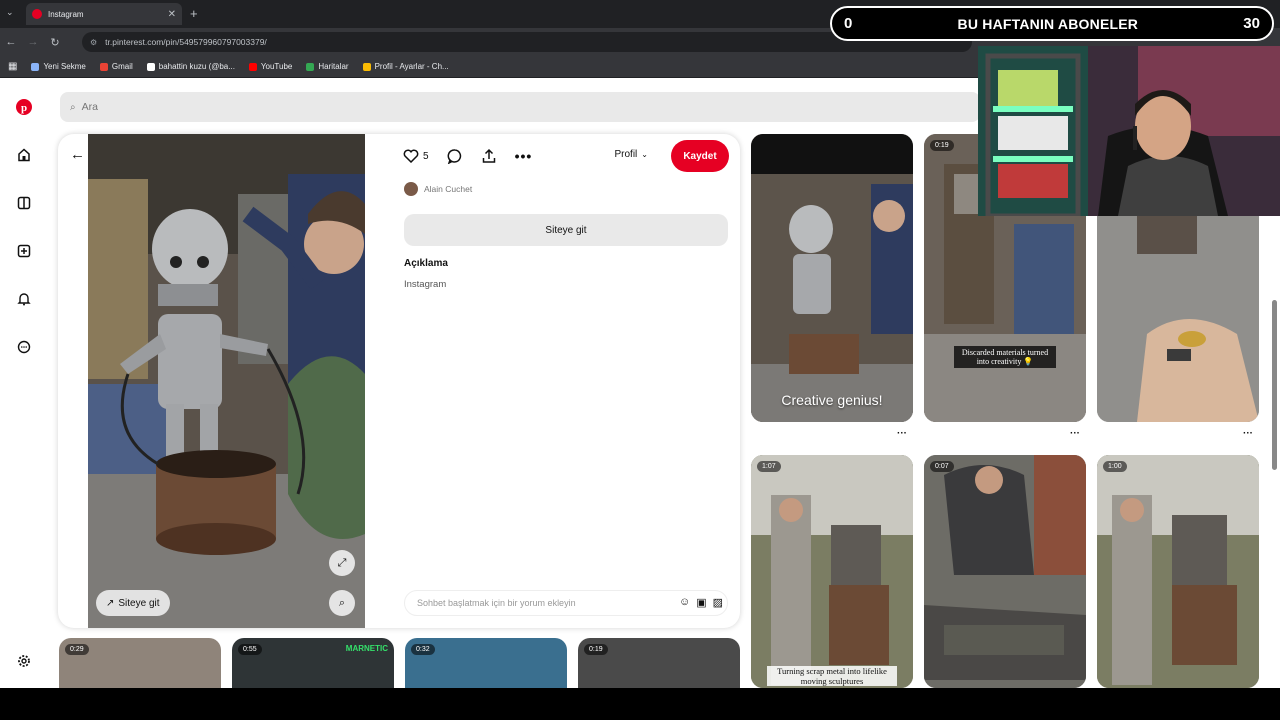 The height and width of the screenshot is (720, 1280). What do you see at coordinates (426, 263) in the screenshot?
I see `description-title: Açıklama` at bounding box center [426, 263].